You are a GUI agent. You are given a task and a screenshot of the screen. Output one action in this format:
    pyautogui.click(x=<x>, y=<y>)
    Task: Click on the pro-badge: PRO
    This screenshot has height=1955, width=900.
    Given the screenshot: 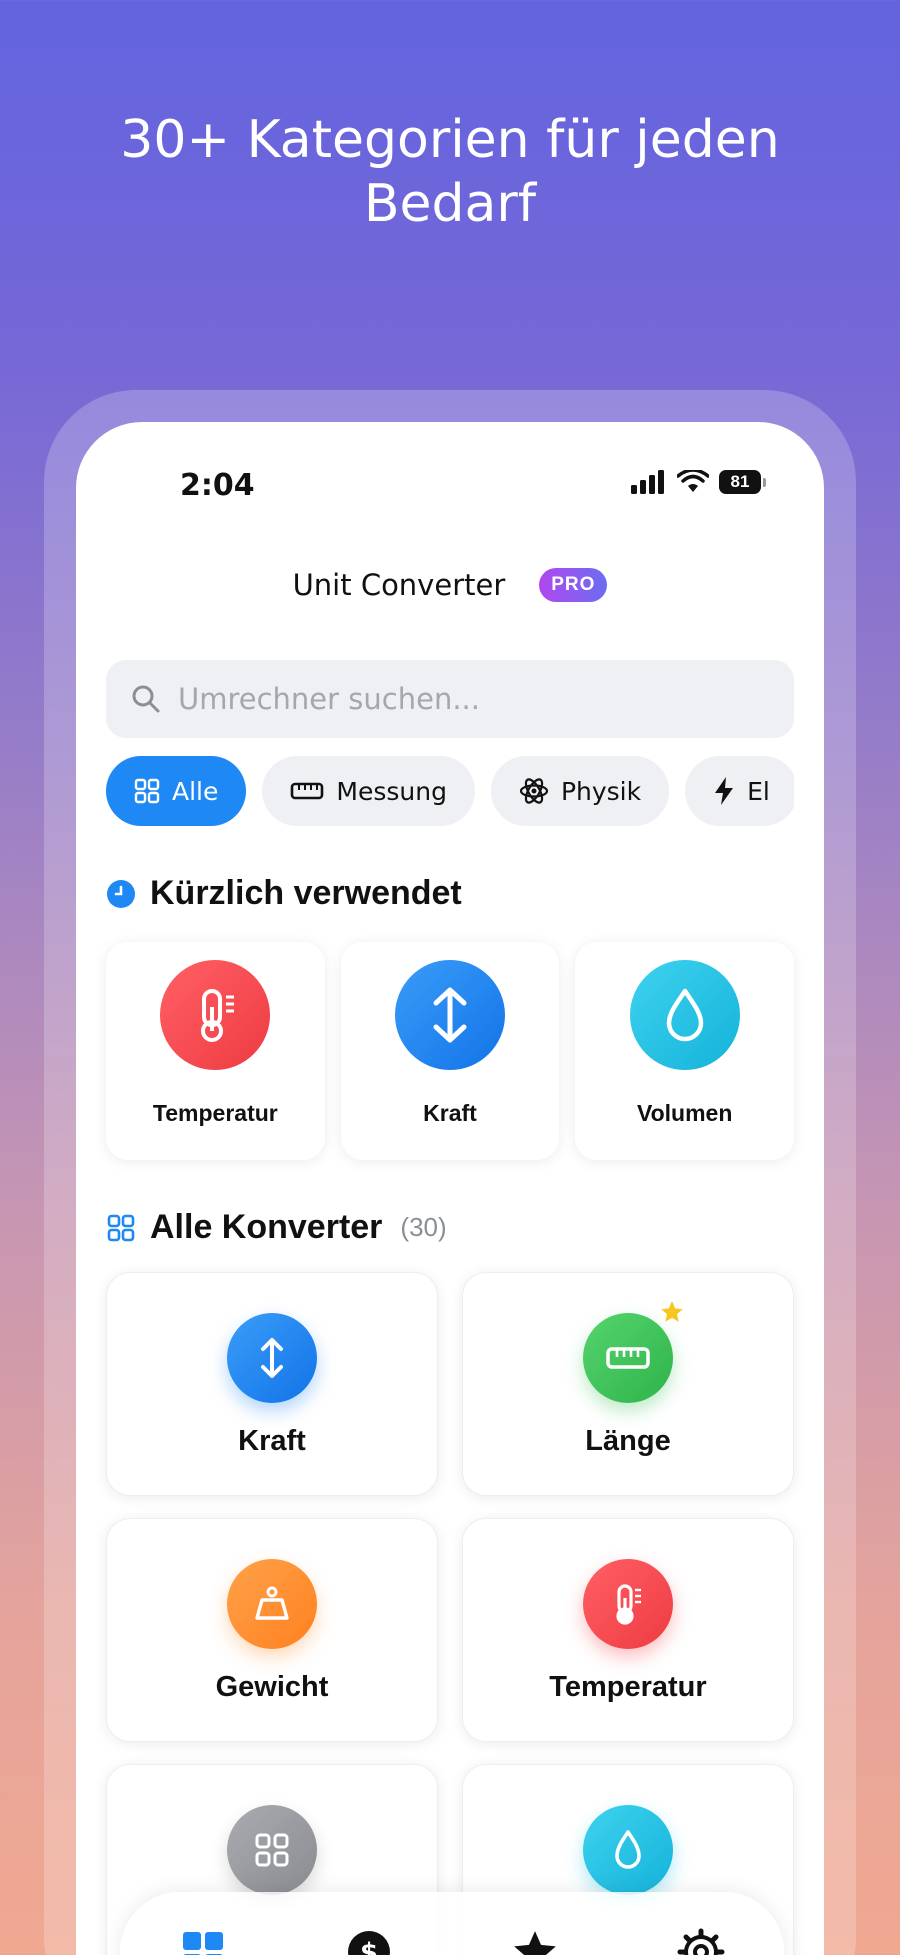 What is the action you would take?
    pyautogui.click(x=573, y=585)
    